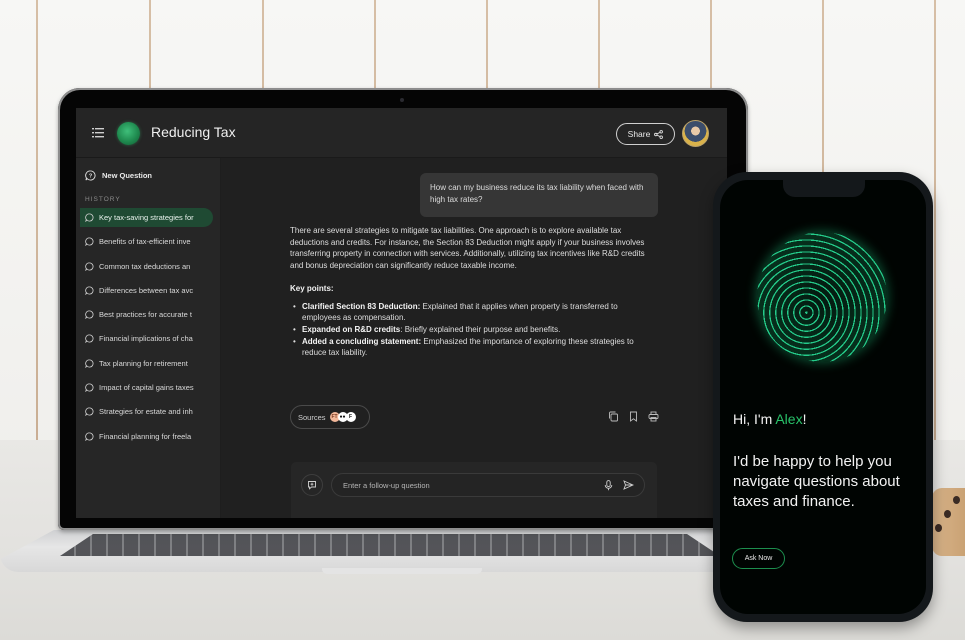  Describe the element at coordinates (659, 134) in the screenshot. I see `share-icon` at that location.